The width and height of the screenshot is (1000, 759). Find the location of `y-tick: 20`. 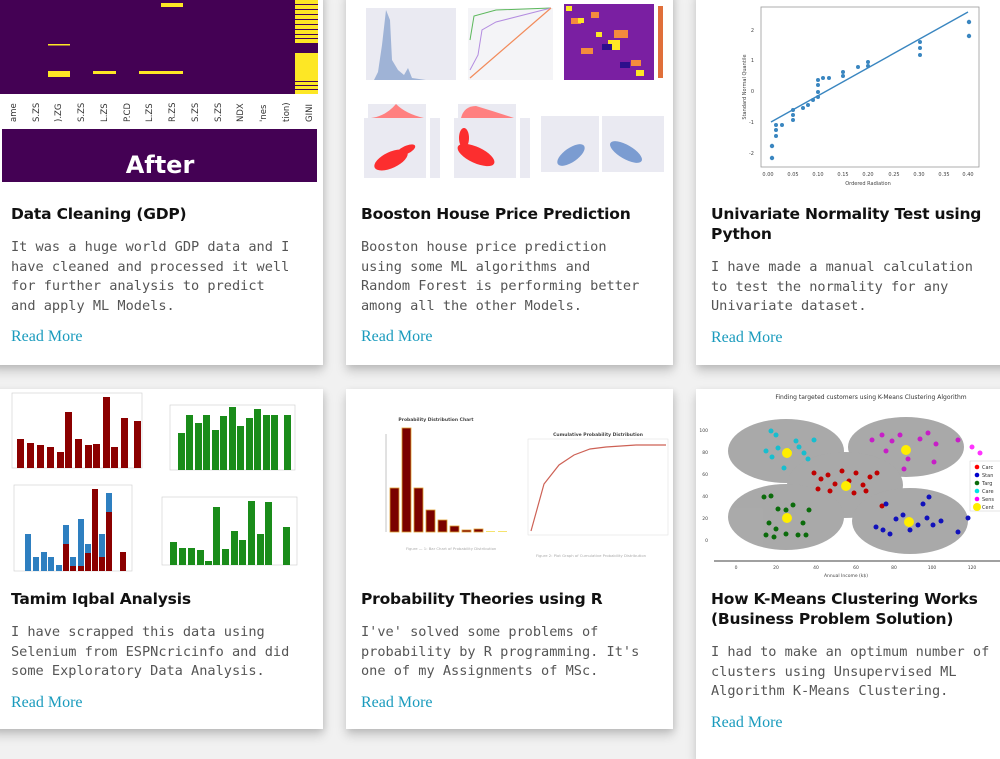

y-tick: 20 is located at coordinates (705, 519).